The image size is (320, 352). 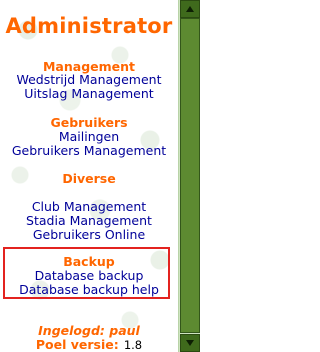 I want to click on version-info: Poel versie: 1.8, so click(x=89, y=343).